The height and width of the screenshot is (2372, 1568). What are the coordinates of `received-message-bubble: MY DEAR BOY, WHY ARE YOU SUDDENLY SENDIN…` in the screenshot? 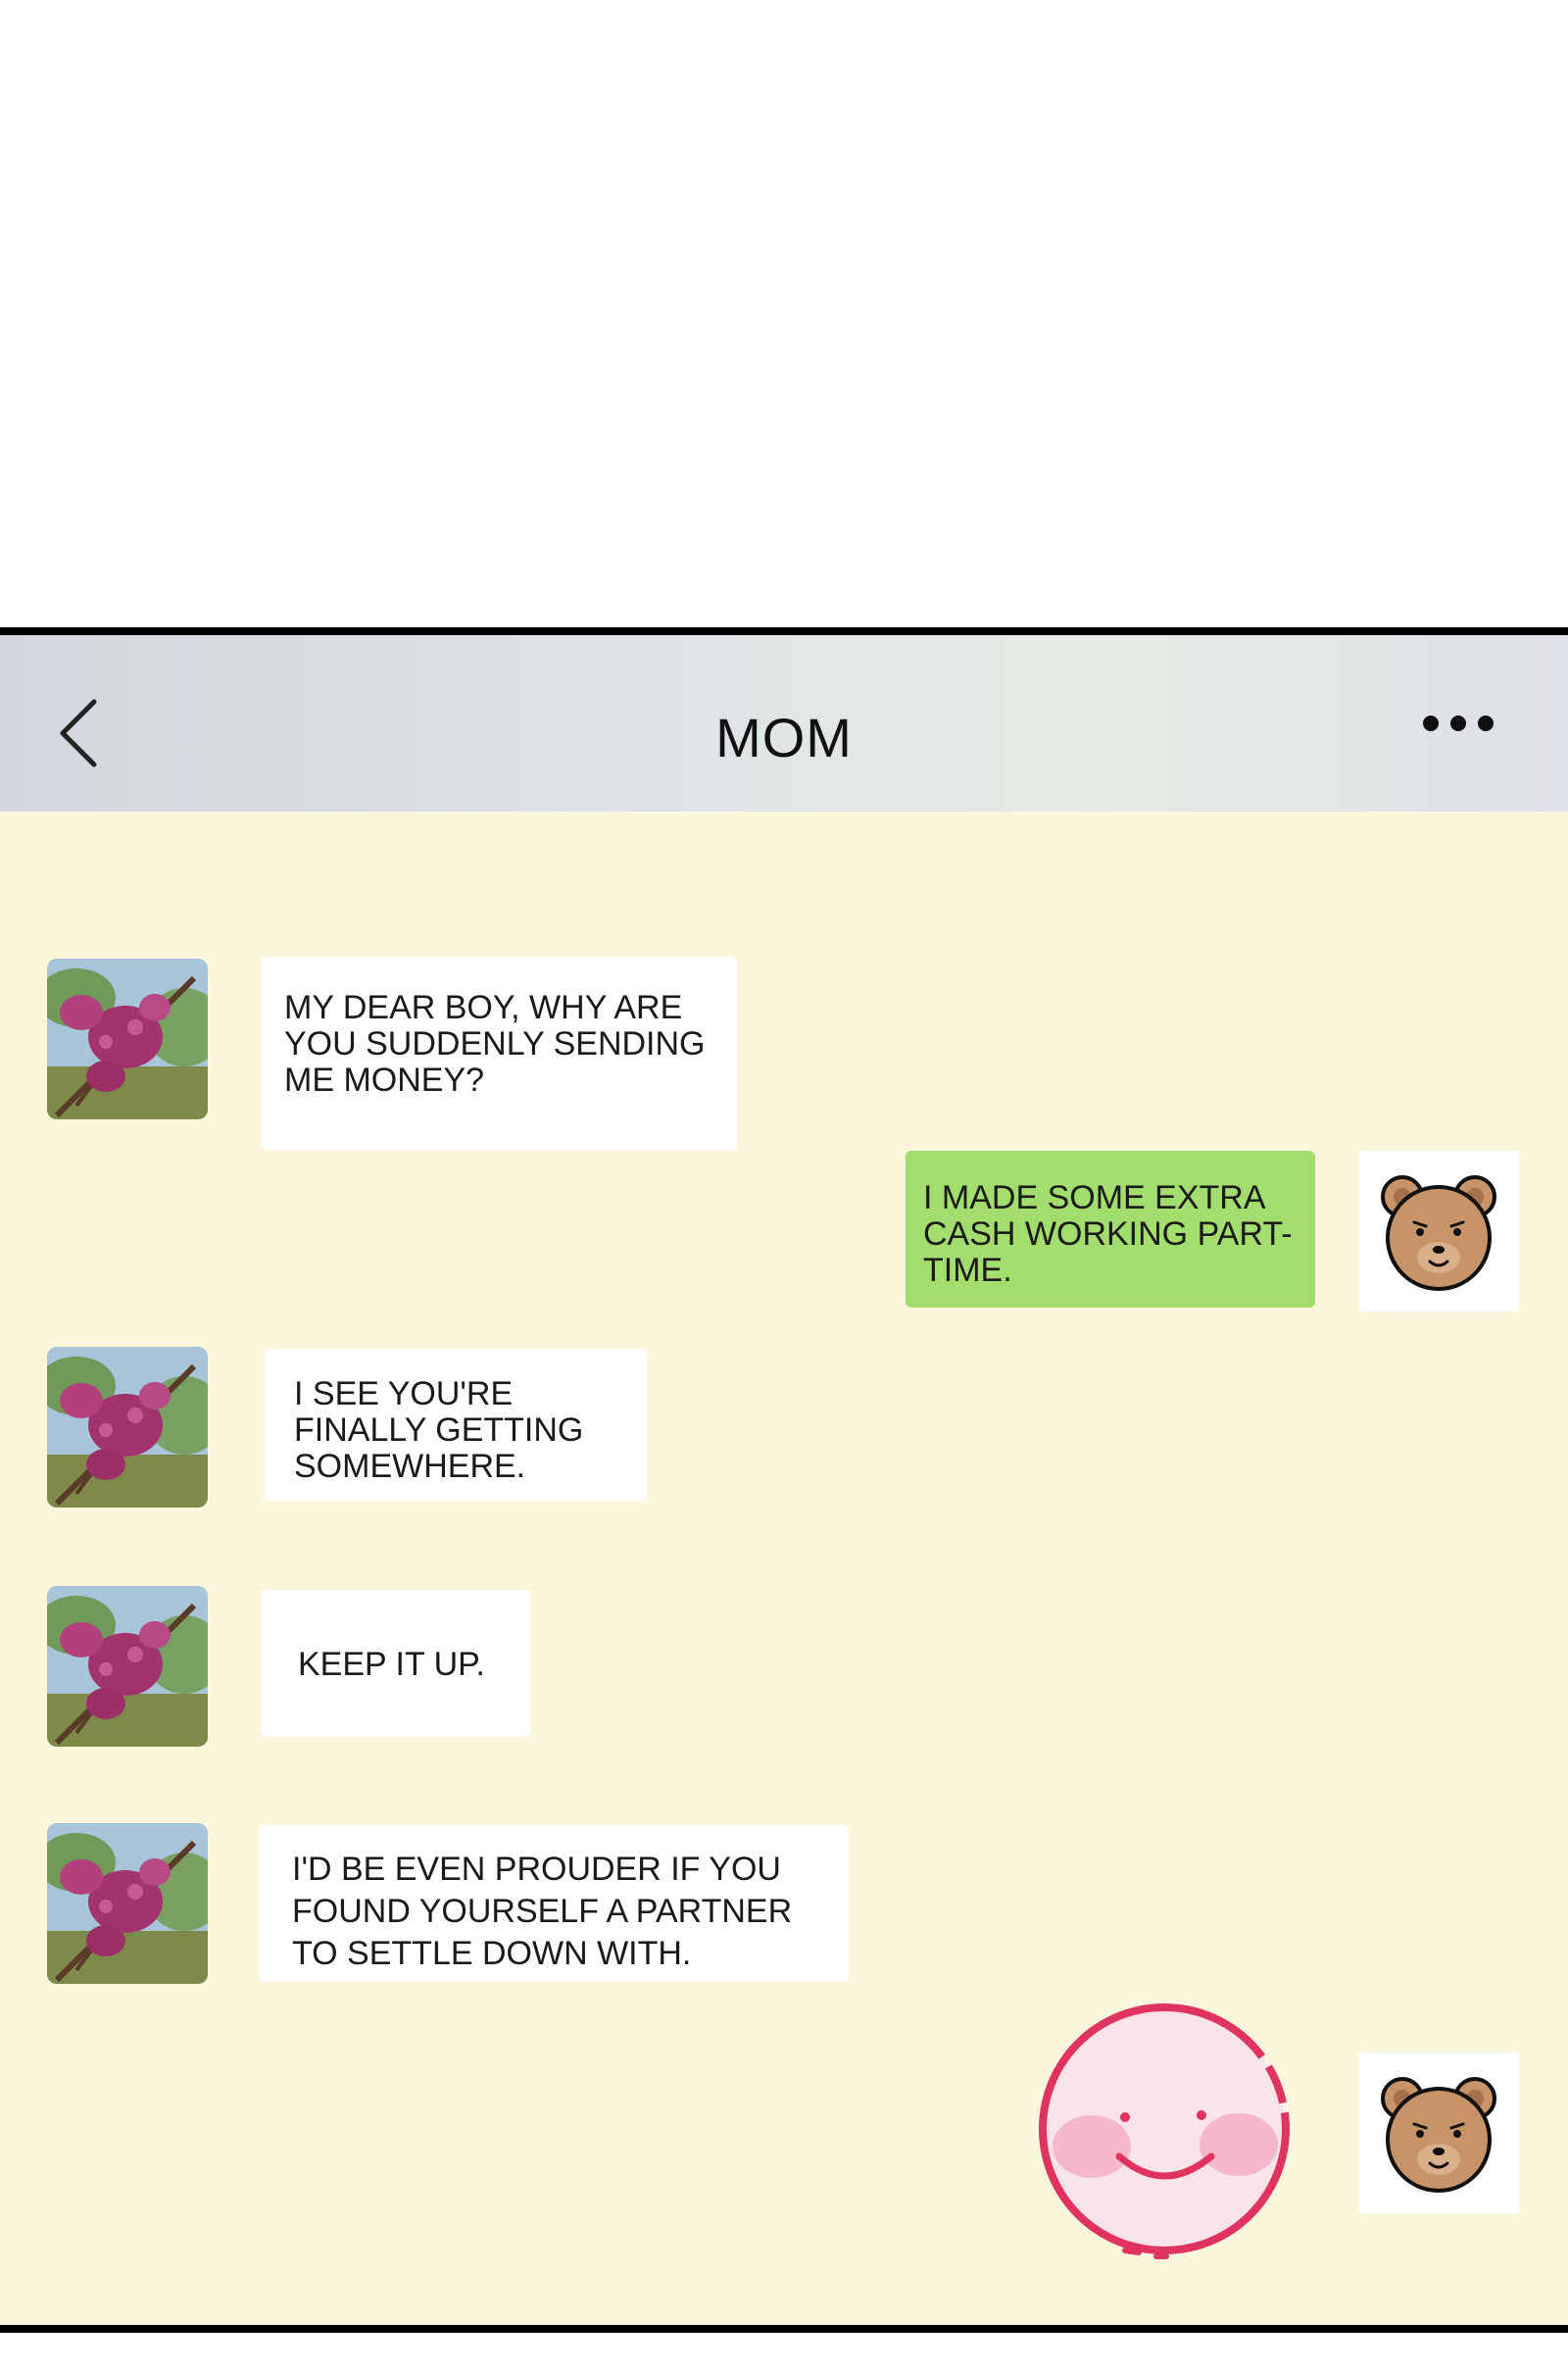 It's located at (499, 1054).